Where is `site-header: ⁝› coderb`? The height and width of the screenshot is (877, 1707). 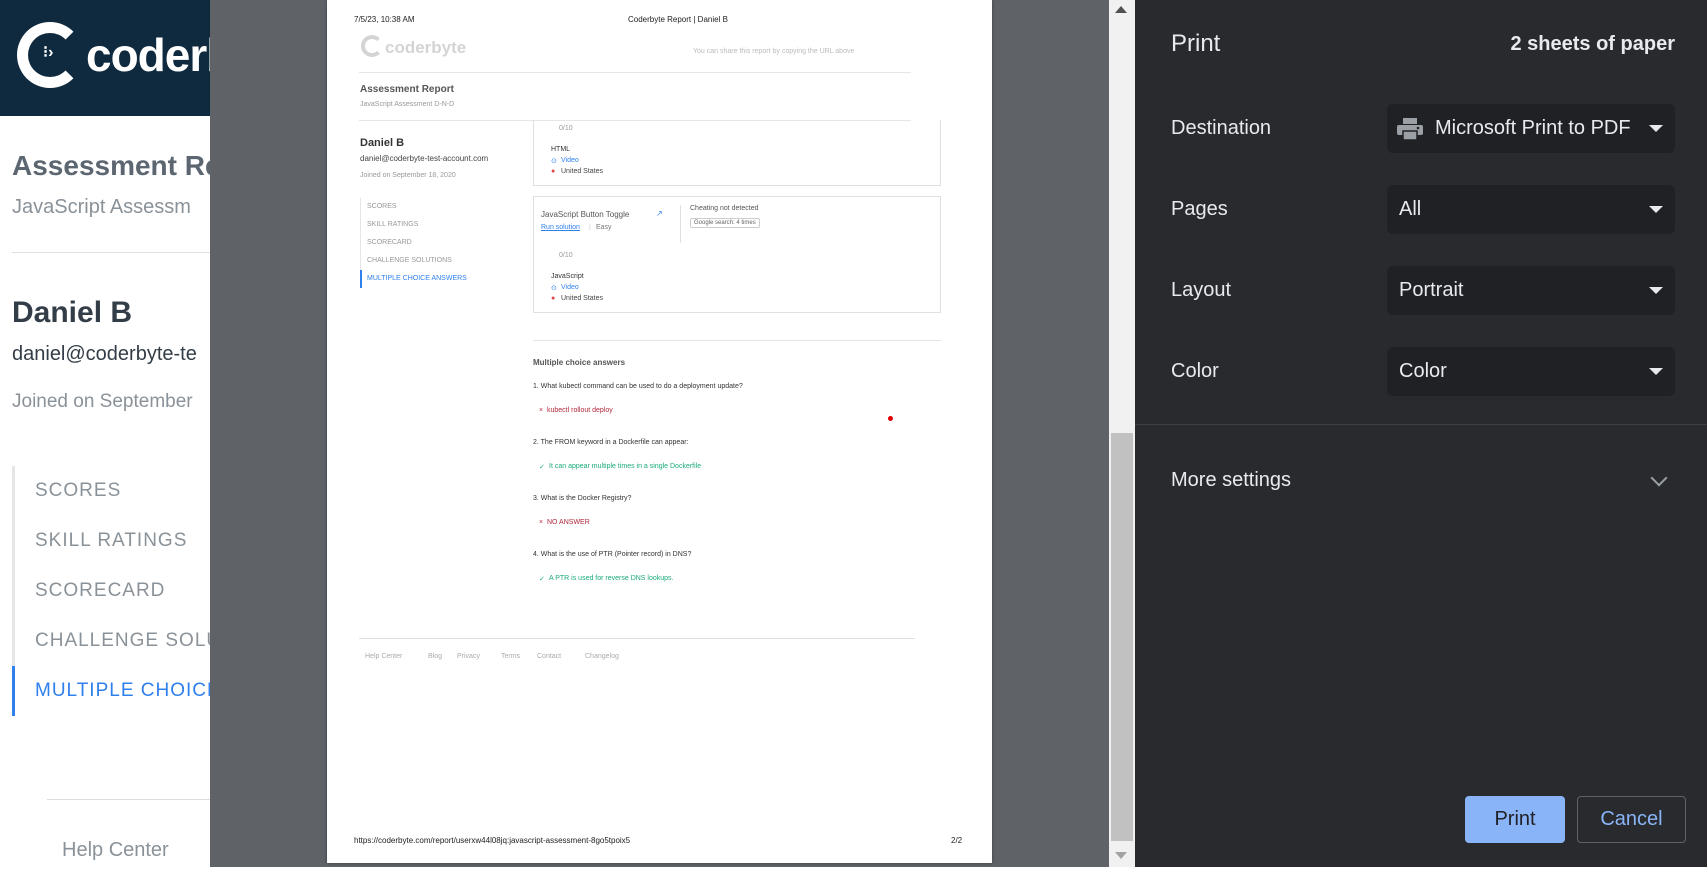
site-header: ⁝› coderb is located at coordinates (106, 58).